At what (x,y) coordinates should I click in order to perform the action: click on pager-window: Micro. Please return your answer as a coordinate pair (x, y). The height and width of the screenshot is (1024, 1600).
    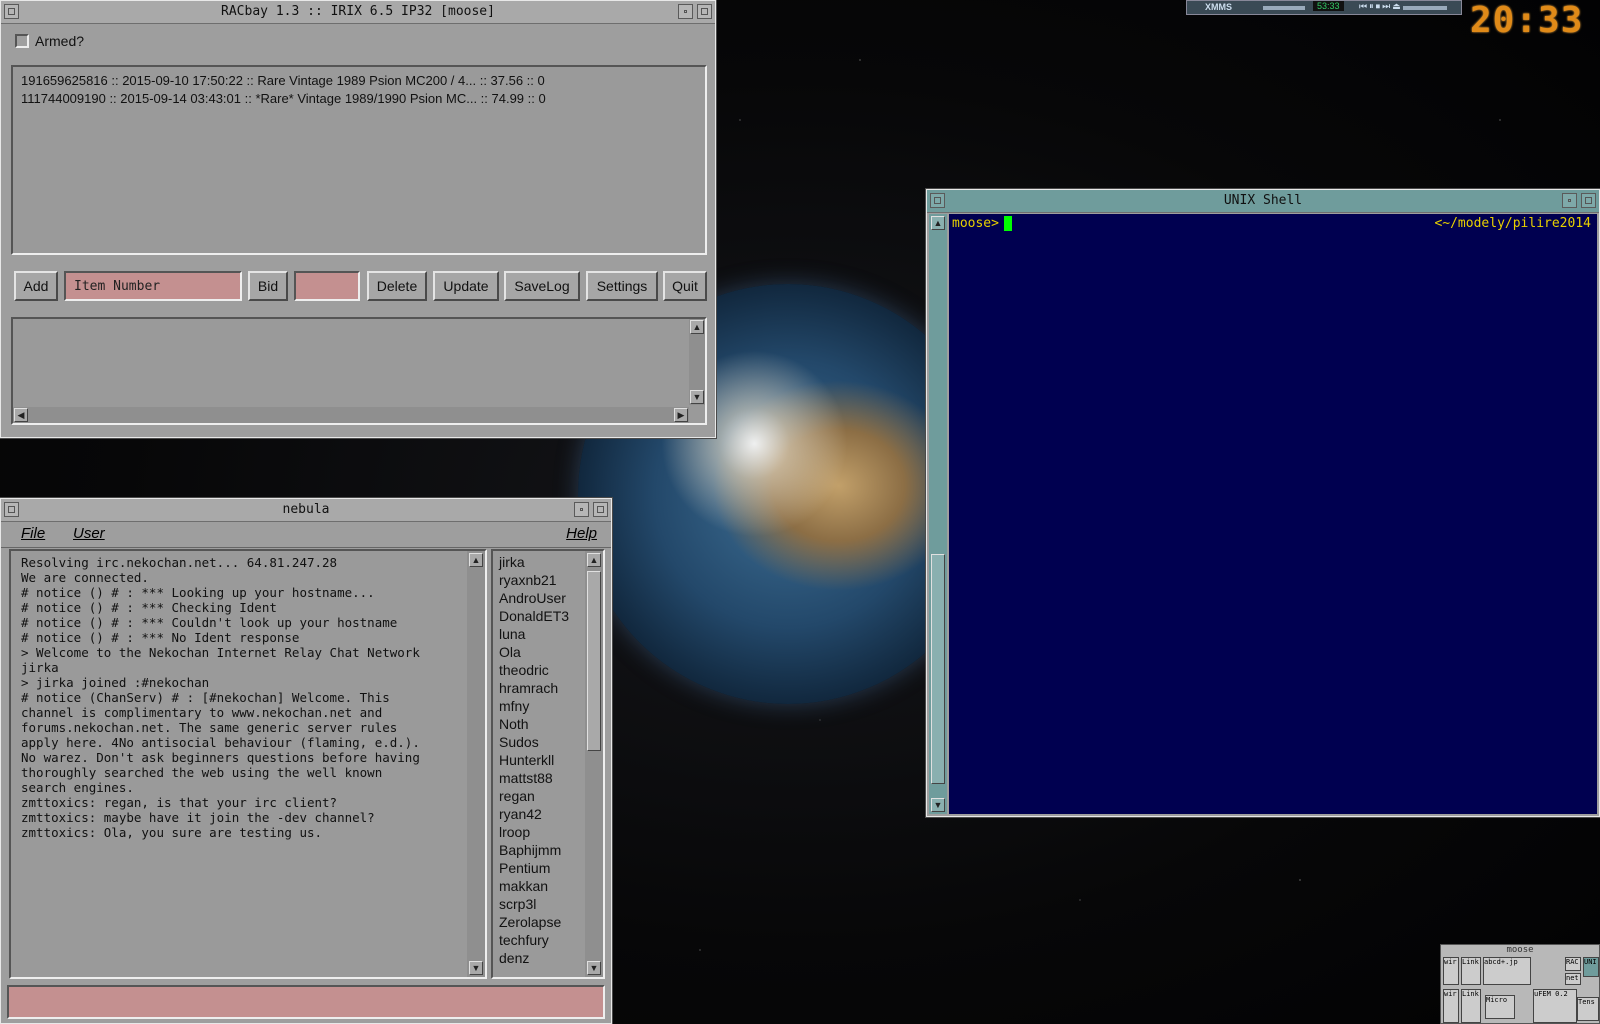
    Looking at the image, I should click on (1500, 1007).